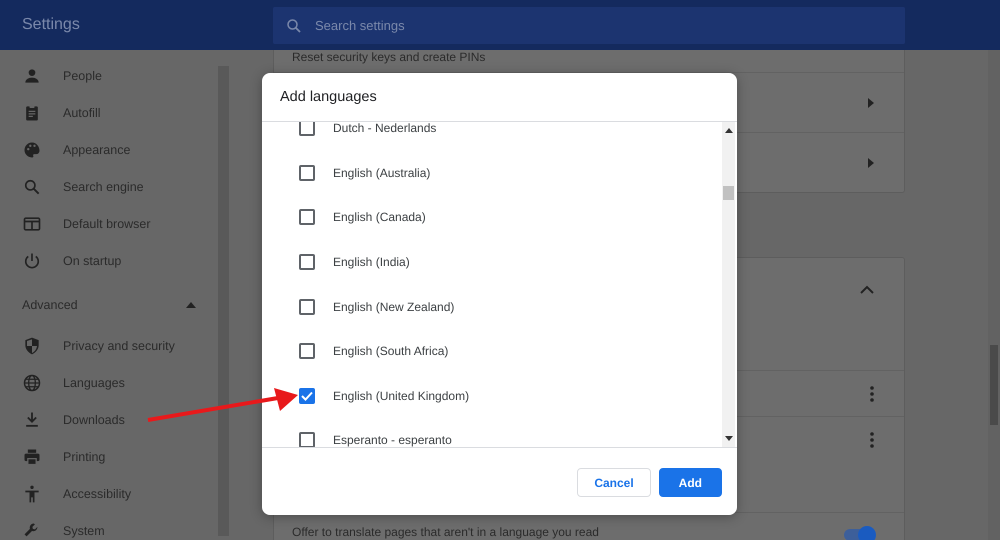  Describe the element at coordinates (728, 438) in the screenshot. I see `scroll-down-icon` at that location.